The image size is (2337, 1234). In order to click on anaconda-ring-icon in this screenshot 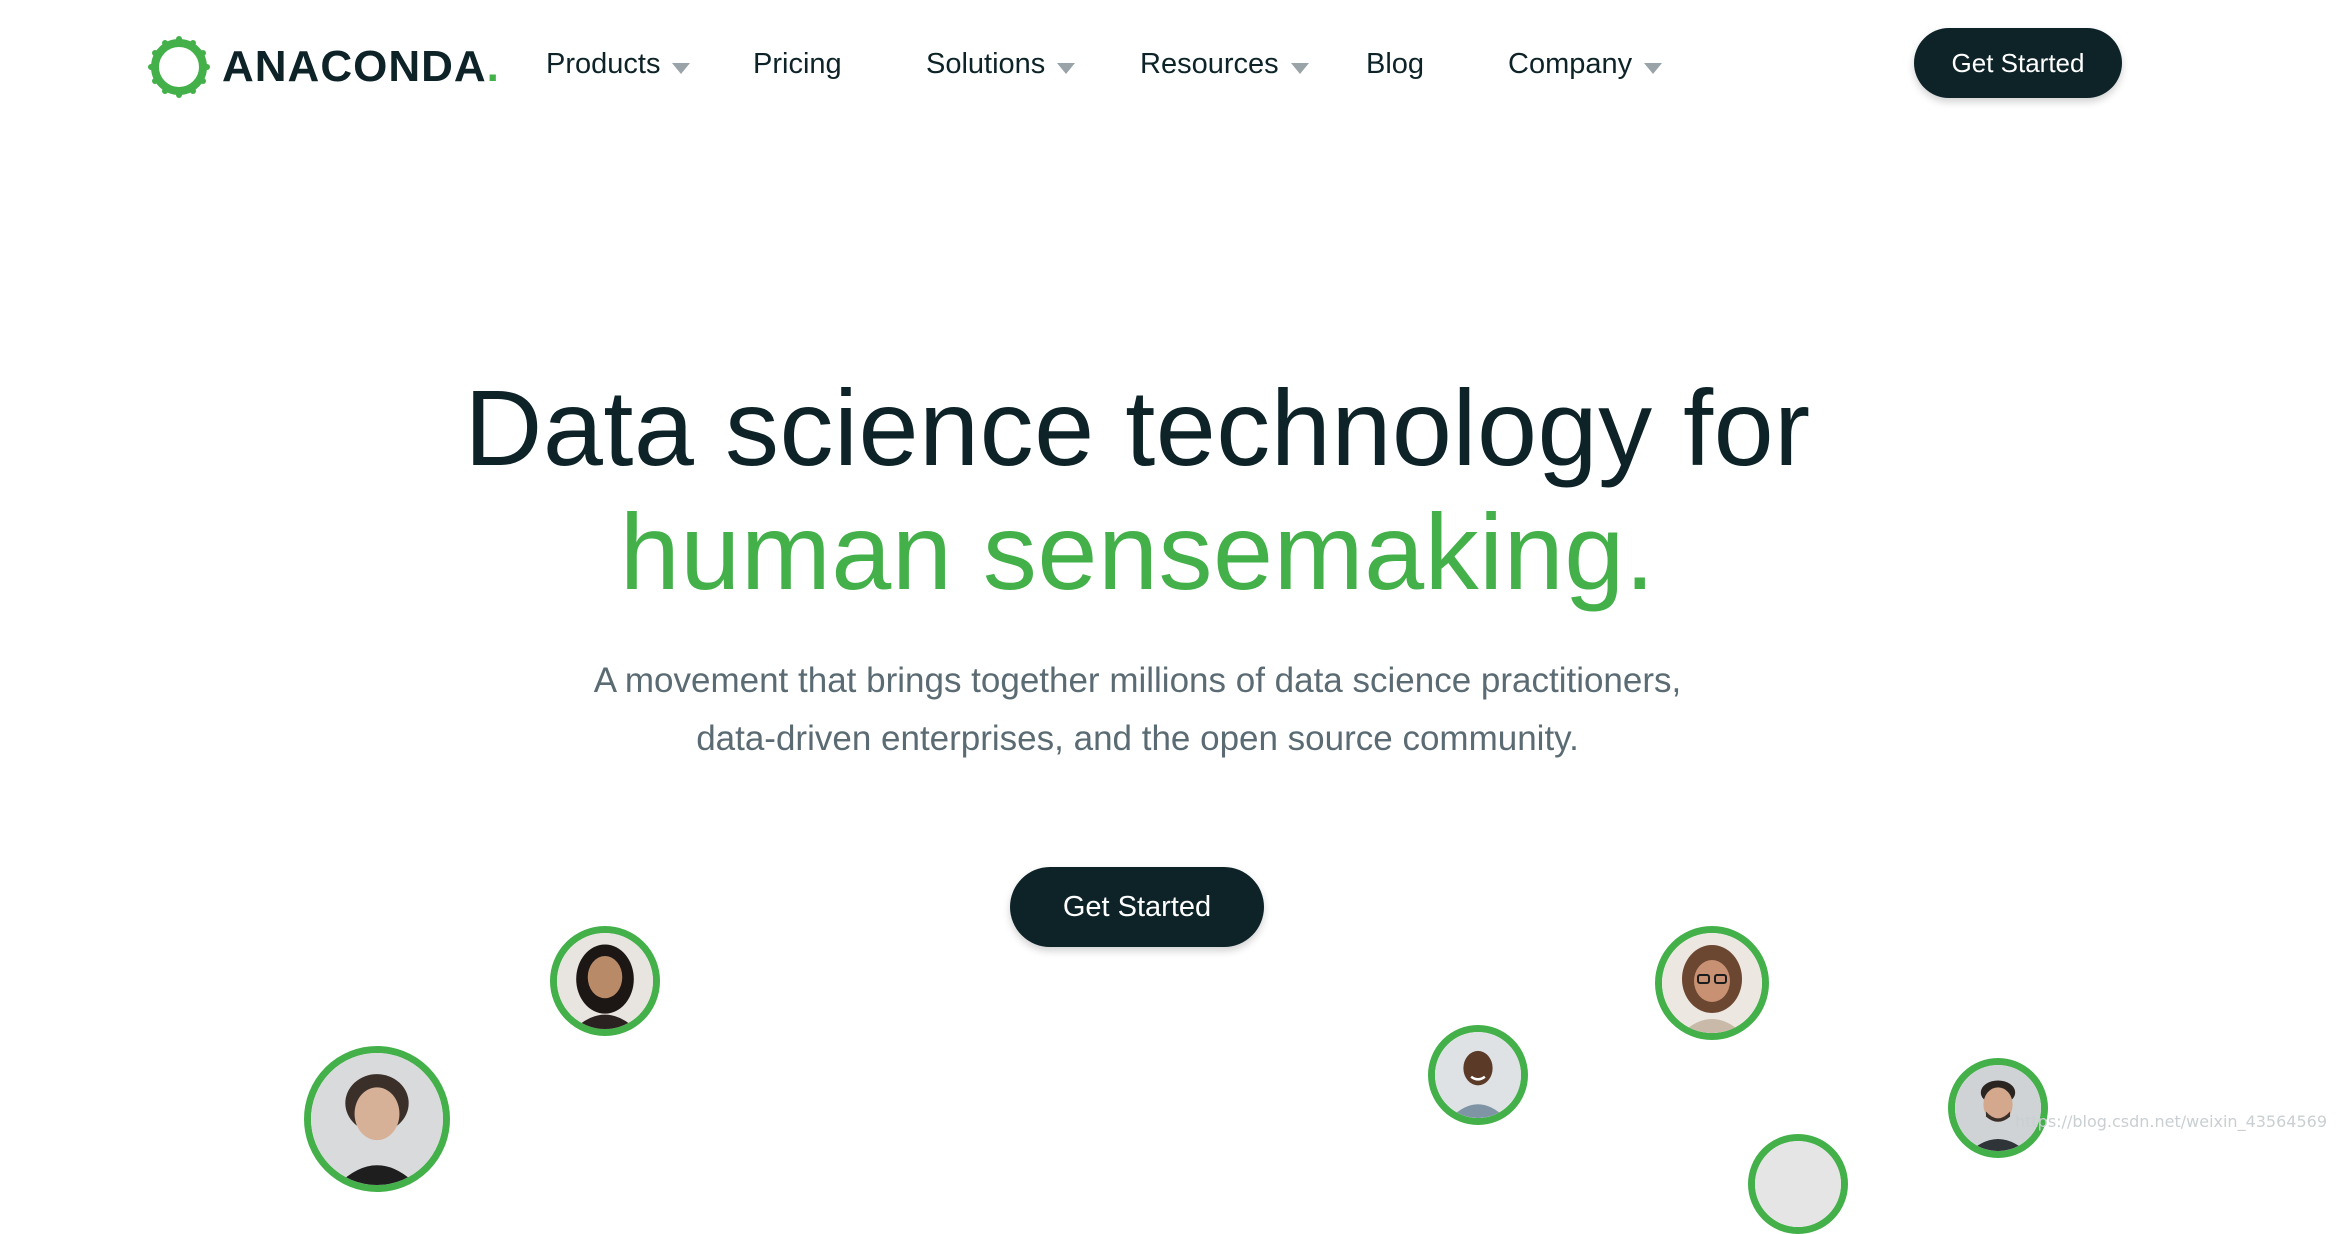, I will do `click(179, 67)`.